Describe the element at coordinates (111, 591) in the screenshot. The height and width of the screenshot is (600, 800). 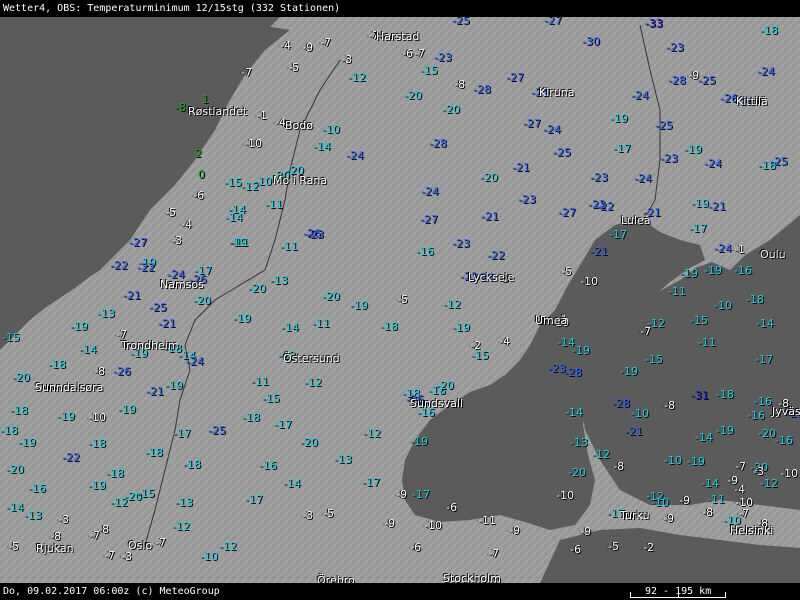
I see `timestamp: Do, 09.02.2017 06:00z (c) MeteoGroup` at that location.